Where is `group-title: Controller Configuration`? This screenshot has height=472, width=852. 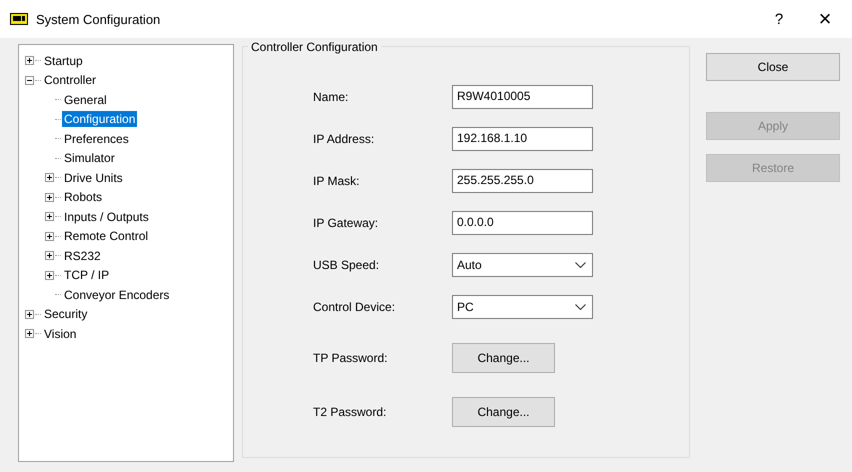
group-title: Controller Configuration is located at coordinates (314, 47).